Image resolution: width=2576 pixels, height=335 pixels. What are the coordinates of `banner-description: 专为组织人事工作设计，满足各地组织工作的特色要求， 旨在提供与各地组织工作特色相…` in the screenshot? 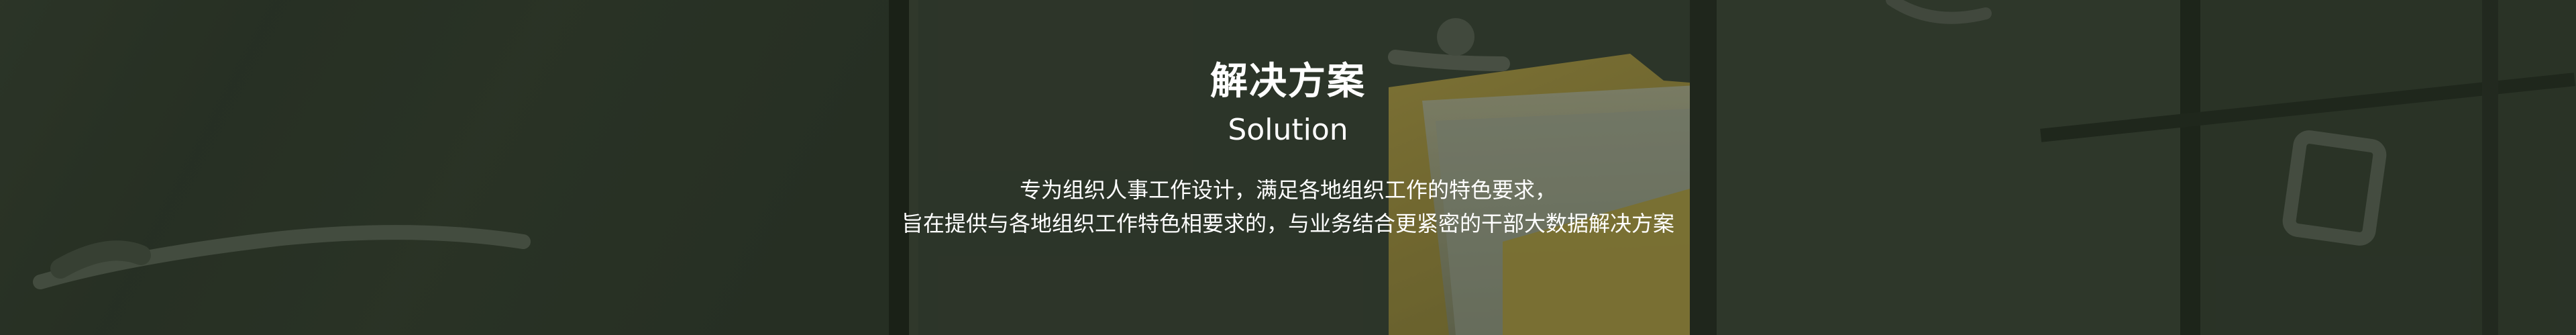 It's located at (1288, 206).